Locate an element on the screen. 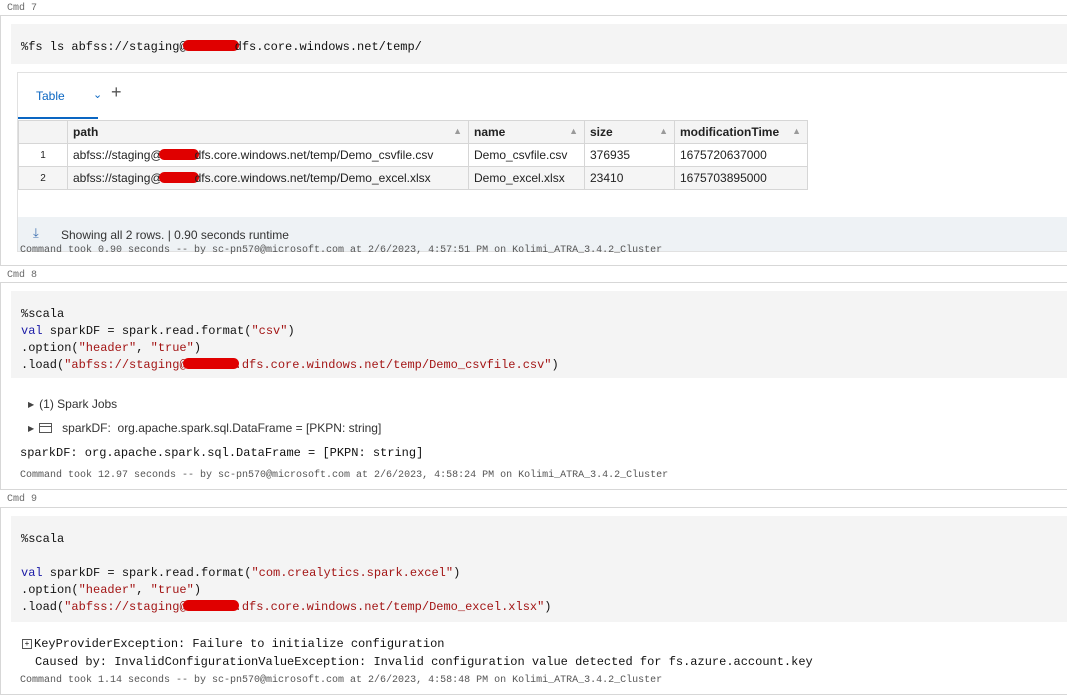 The image size is (1067, 695). cell-size: 376935 is located at coordinates (629, 155).